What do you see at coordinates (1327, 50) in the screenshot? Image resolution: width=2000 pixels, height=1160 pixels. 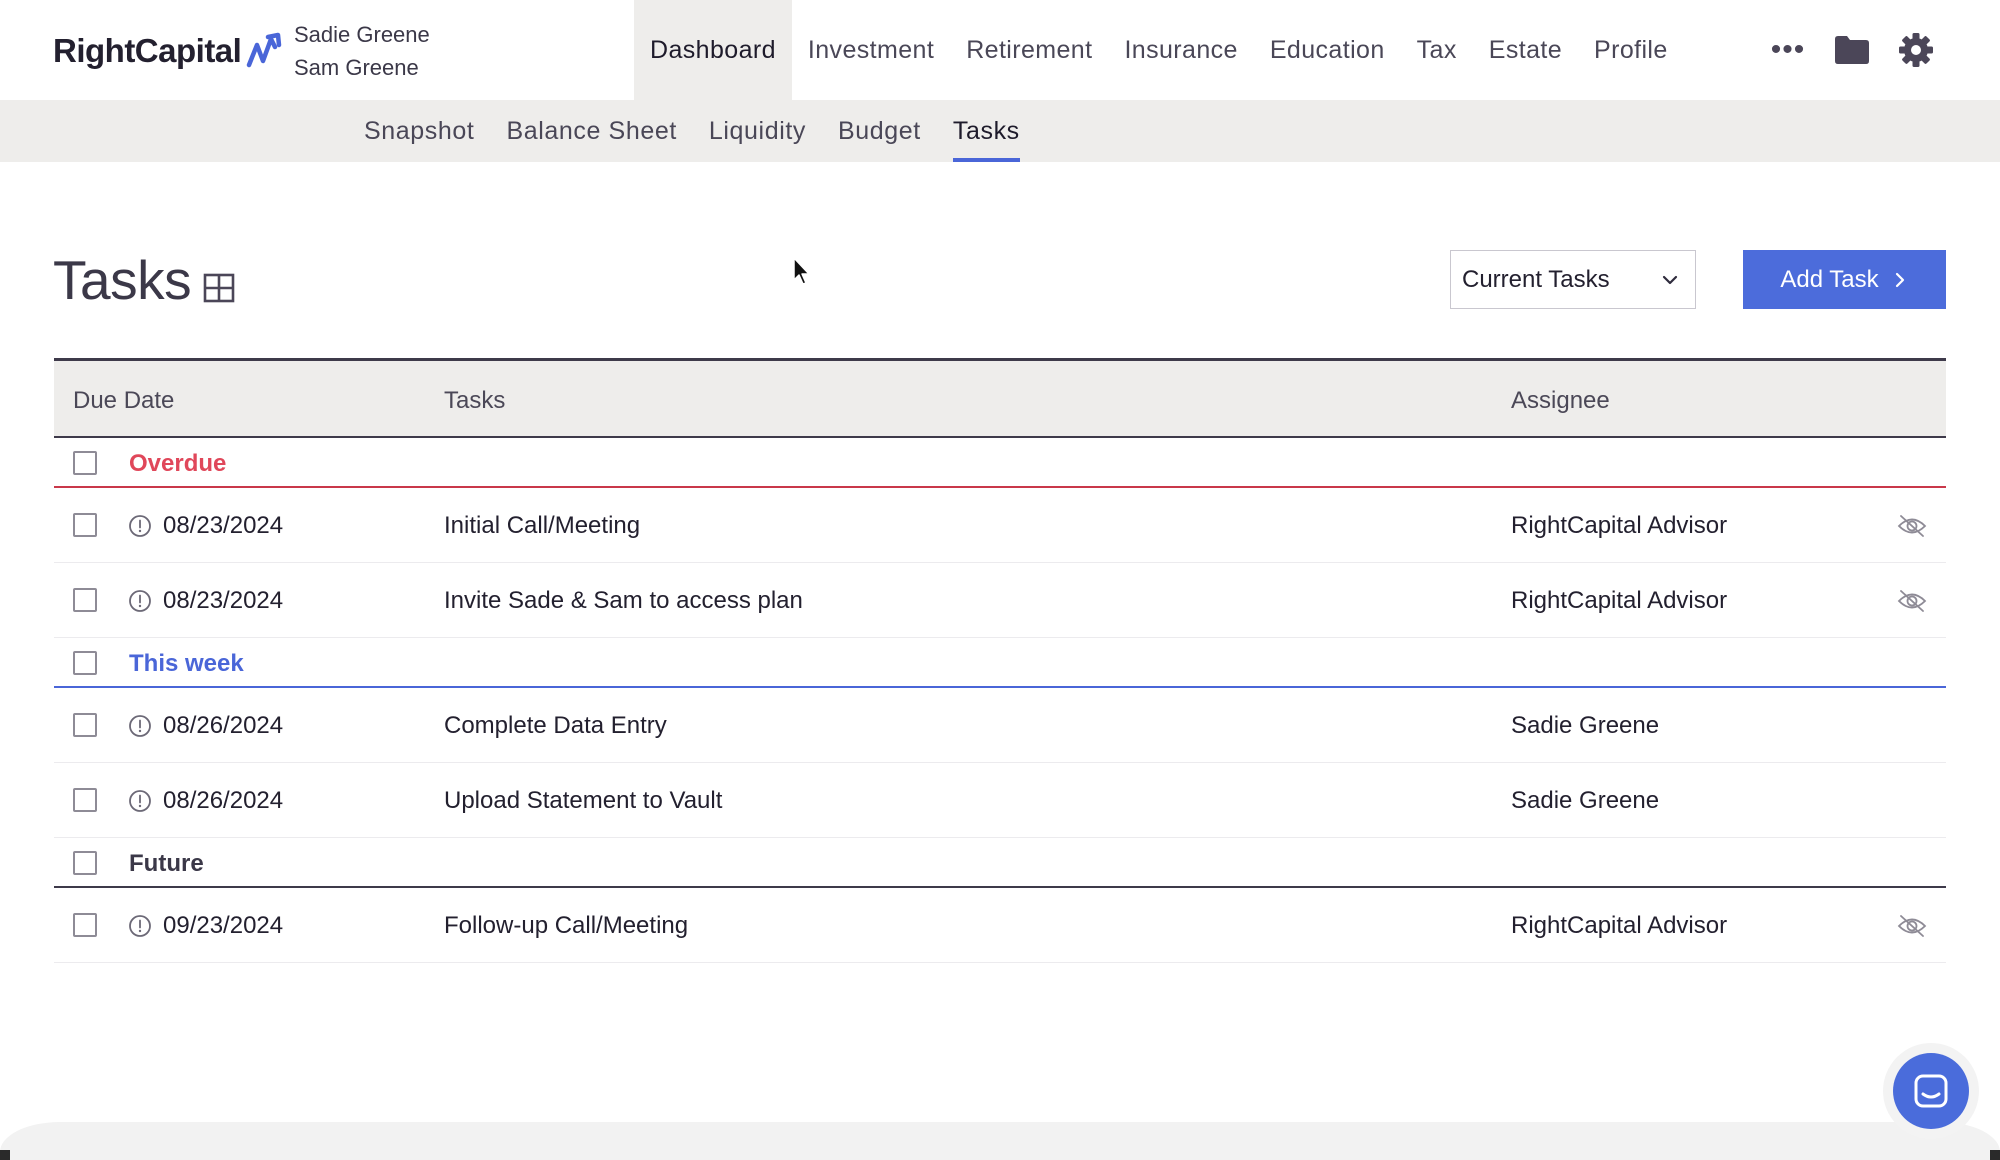 I see `nav-education: Education` at bounding box center [1327, 50].